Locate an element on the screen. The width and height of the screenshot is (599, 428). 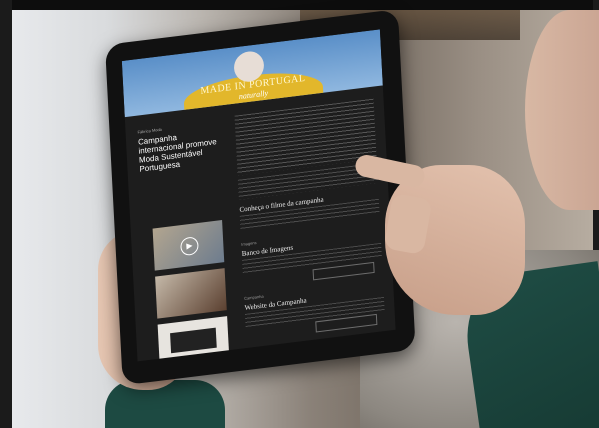
video-thumbnail: ▶ is located at coordinates (188, 245).